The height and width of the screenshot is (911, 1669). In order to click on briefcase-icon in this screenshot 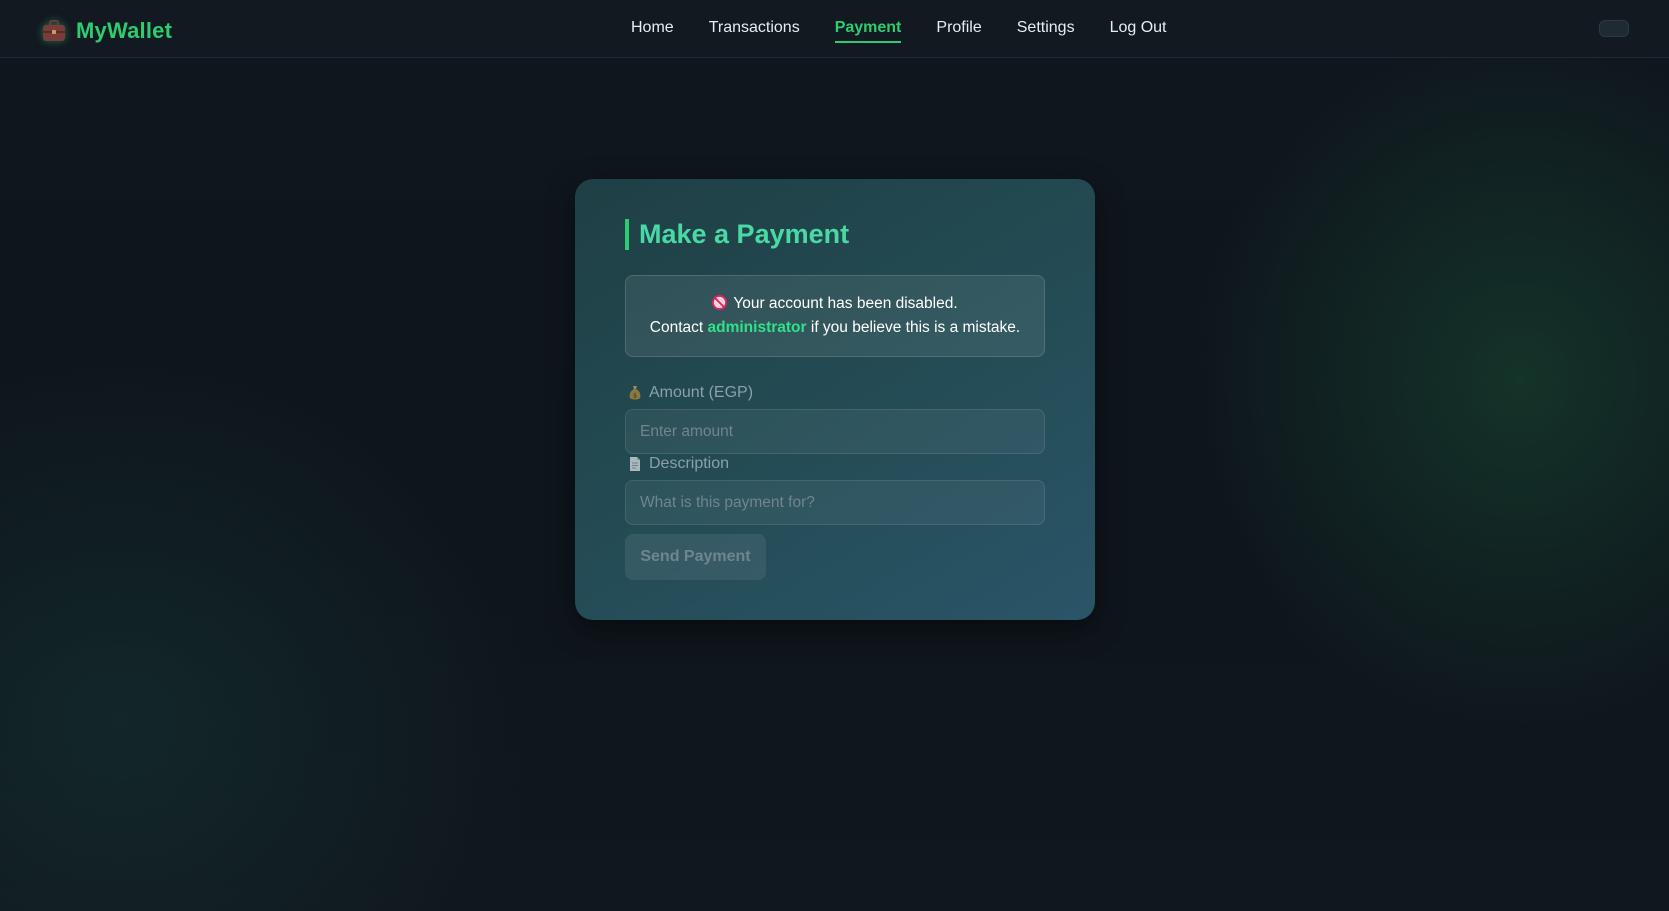, I will do `click(54, 30)`.